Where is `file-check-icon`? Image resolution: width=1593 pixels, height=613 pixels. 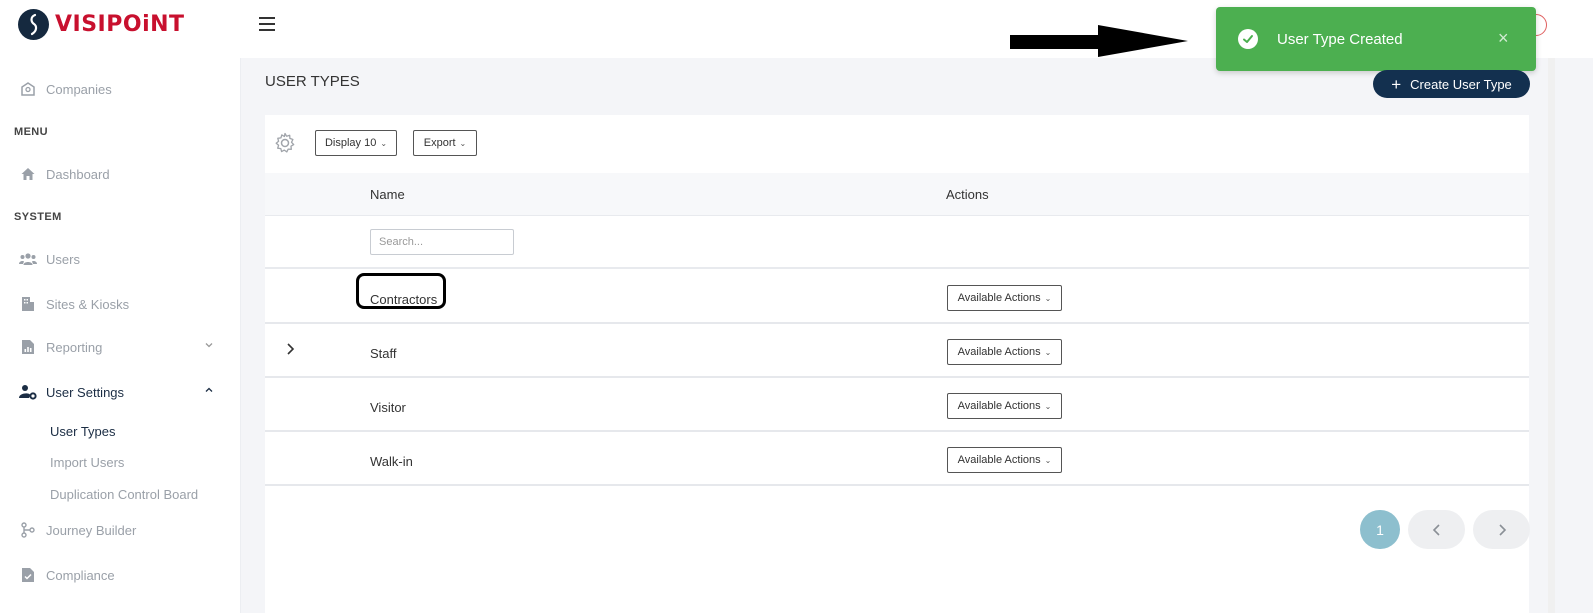 file-check-icon is located at coordinates (28, 575).